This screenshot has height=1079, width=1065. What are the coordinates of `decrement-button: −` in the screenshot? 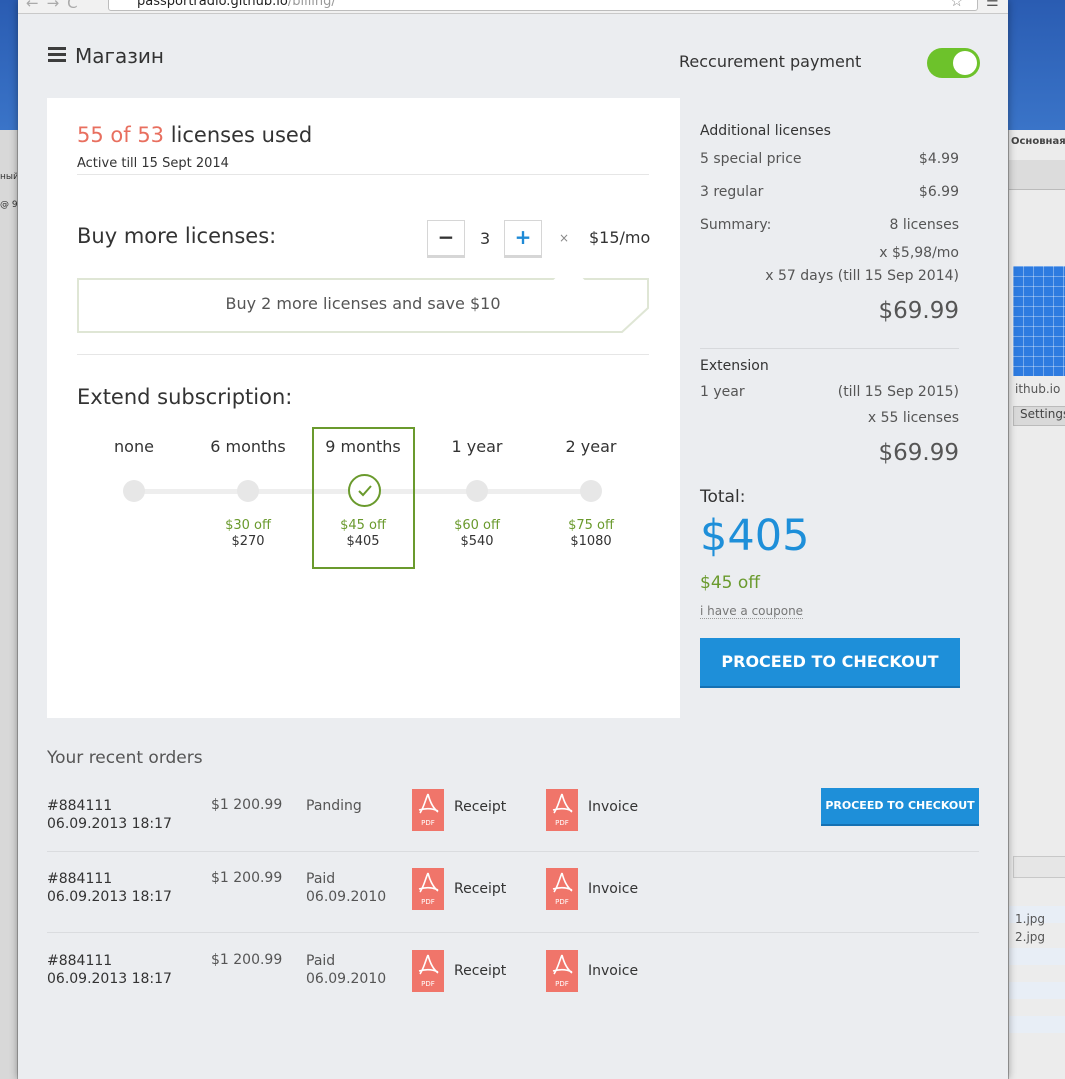 It's located at (446, 239).